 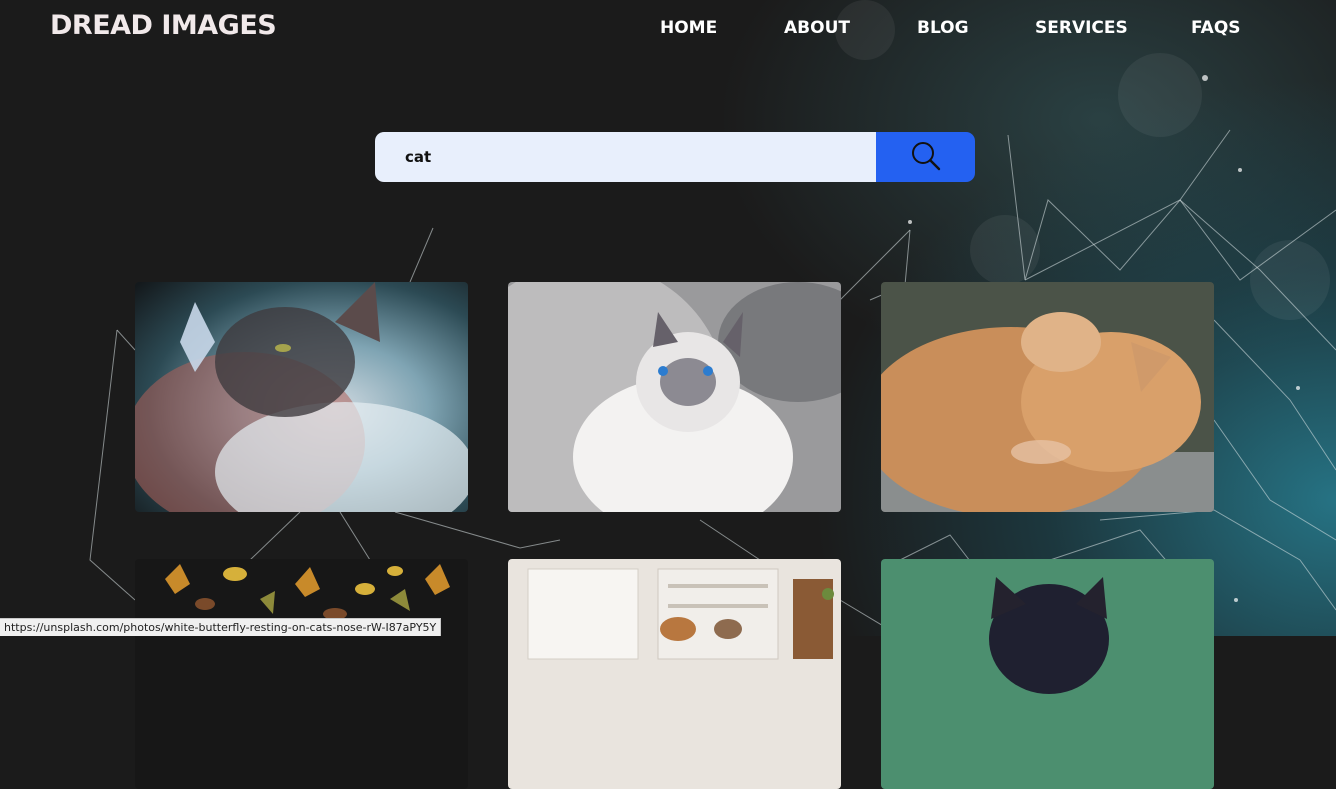 I want to click on search-bar, so click(x=675, y=157).